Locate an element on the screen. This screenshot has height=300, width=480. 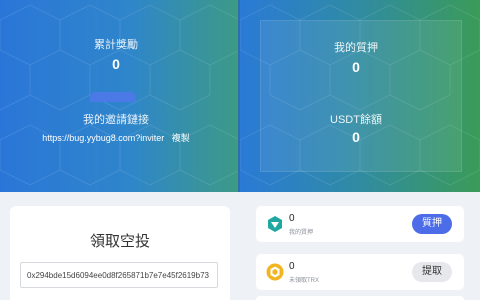
diamond-icon is located at coordinates (275, 224).